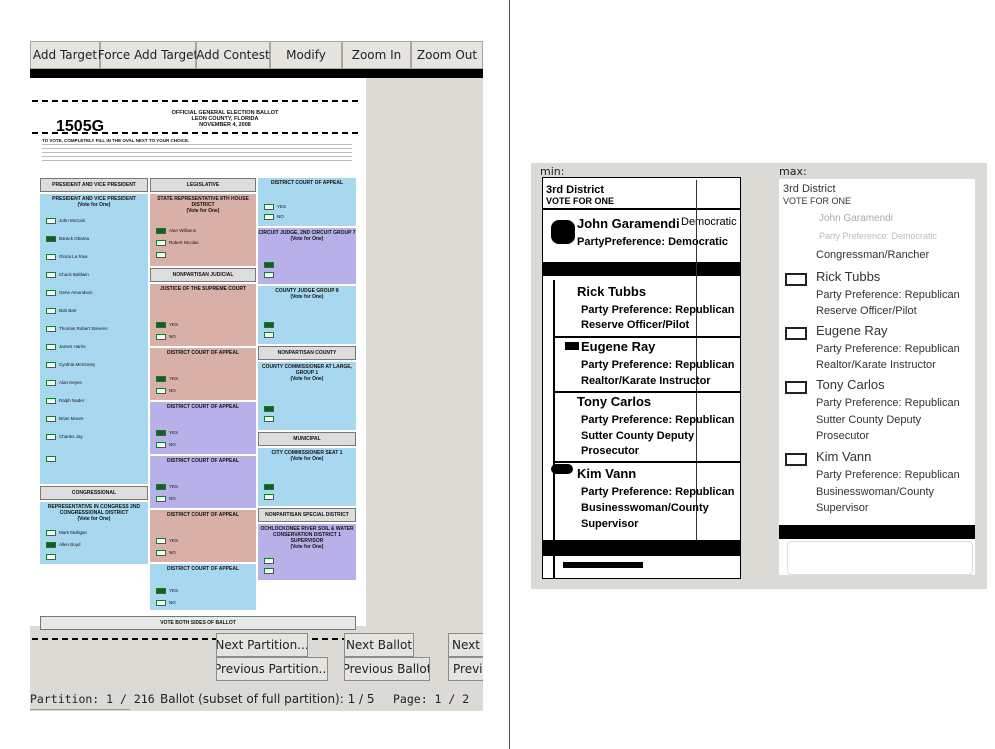 The image size is (995, 749). Describe the element at coordinates (387, 669) in the screenshot. I see `previous-ballot-button: Previous Ballot` at that location.